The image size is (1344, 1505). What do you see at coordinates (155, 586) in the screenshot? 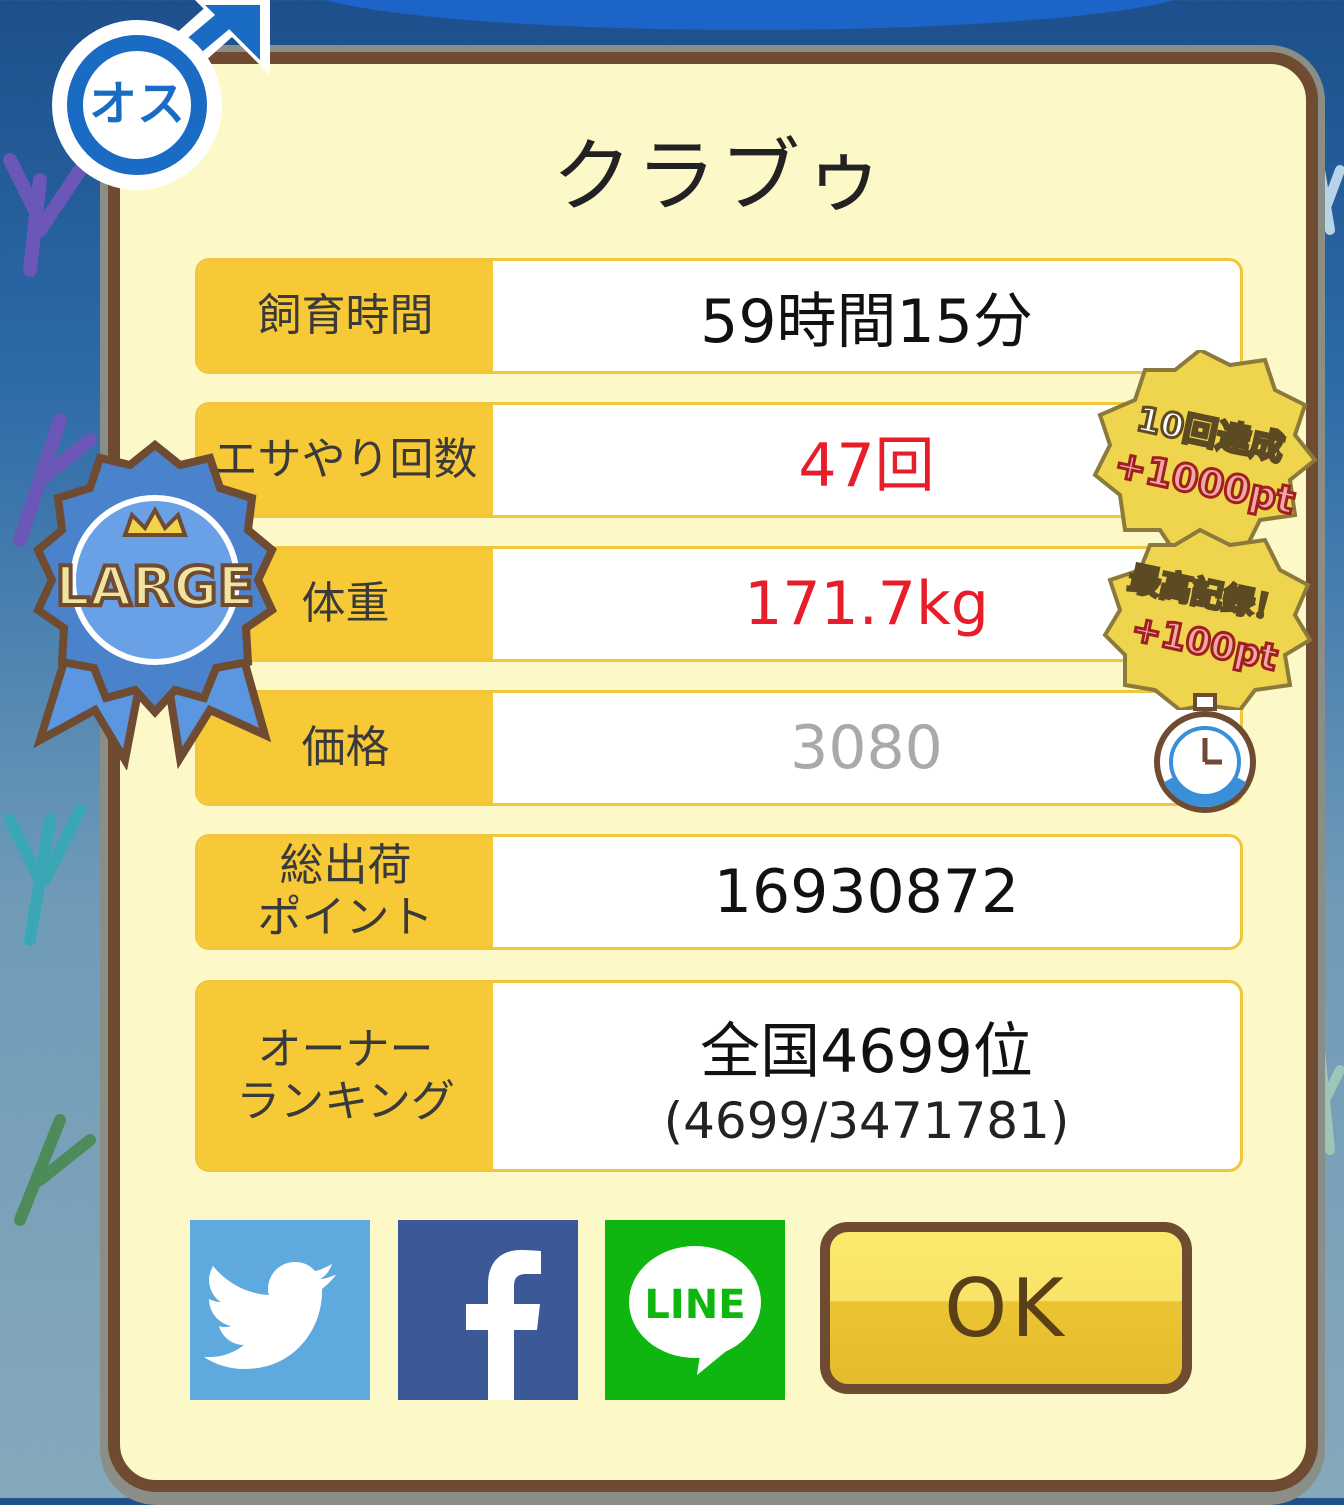
I see `ribbon-text: LARGE` at bounding box center [155, 586].